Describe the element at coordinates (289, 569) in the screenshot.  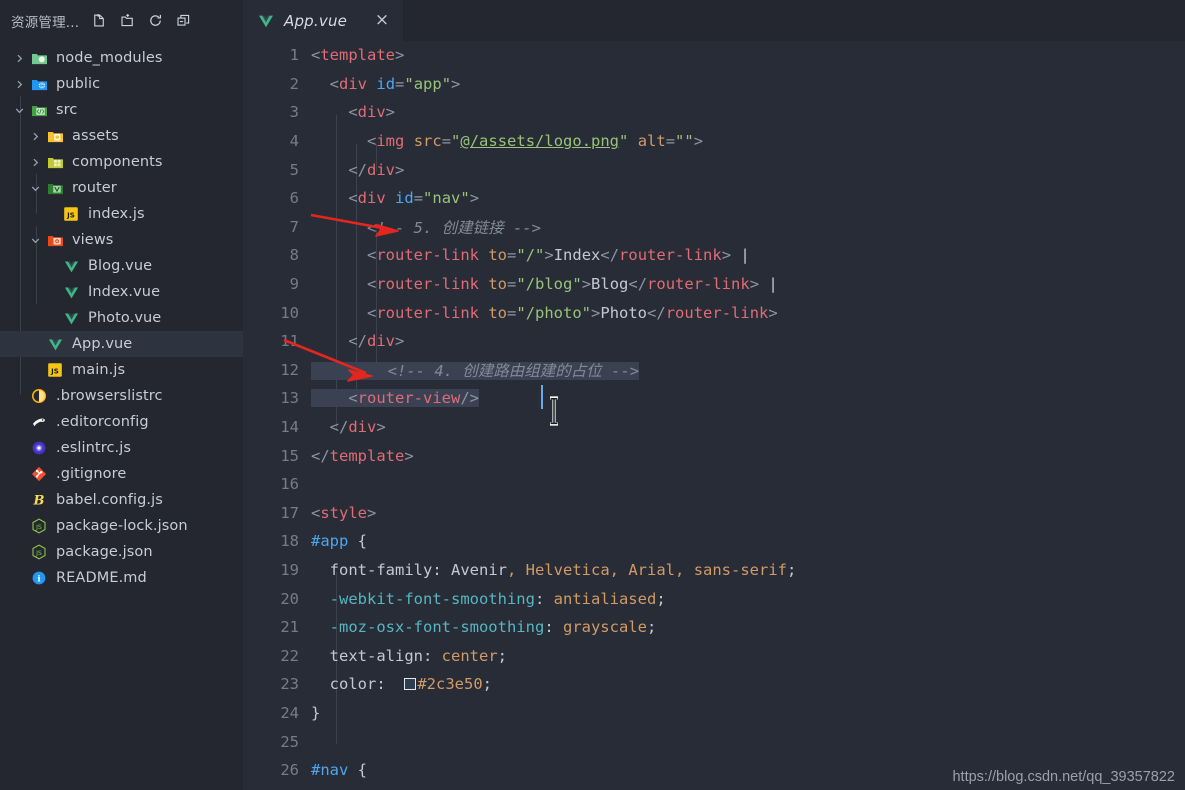
I see `line-number: 19` at that location.